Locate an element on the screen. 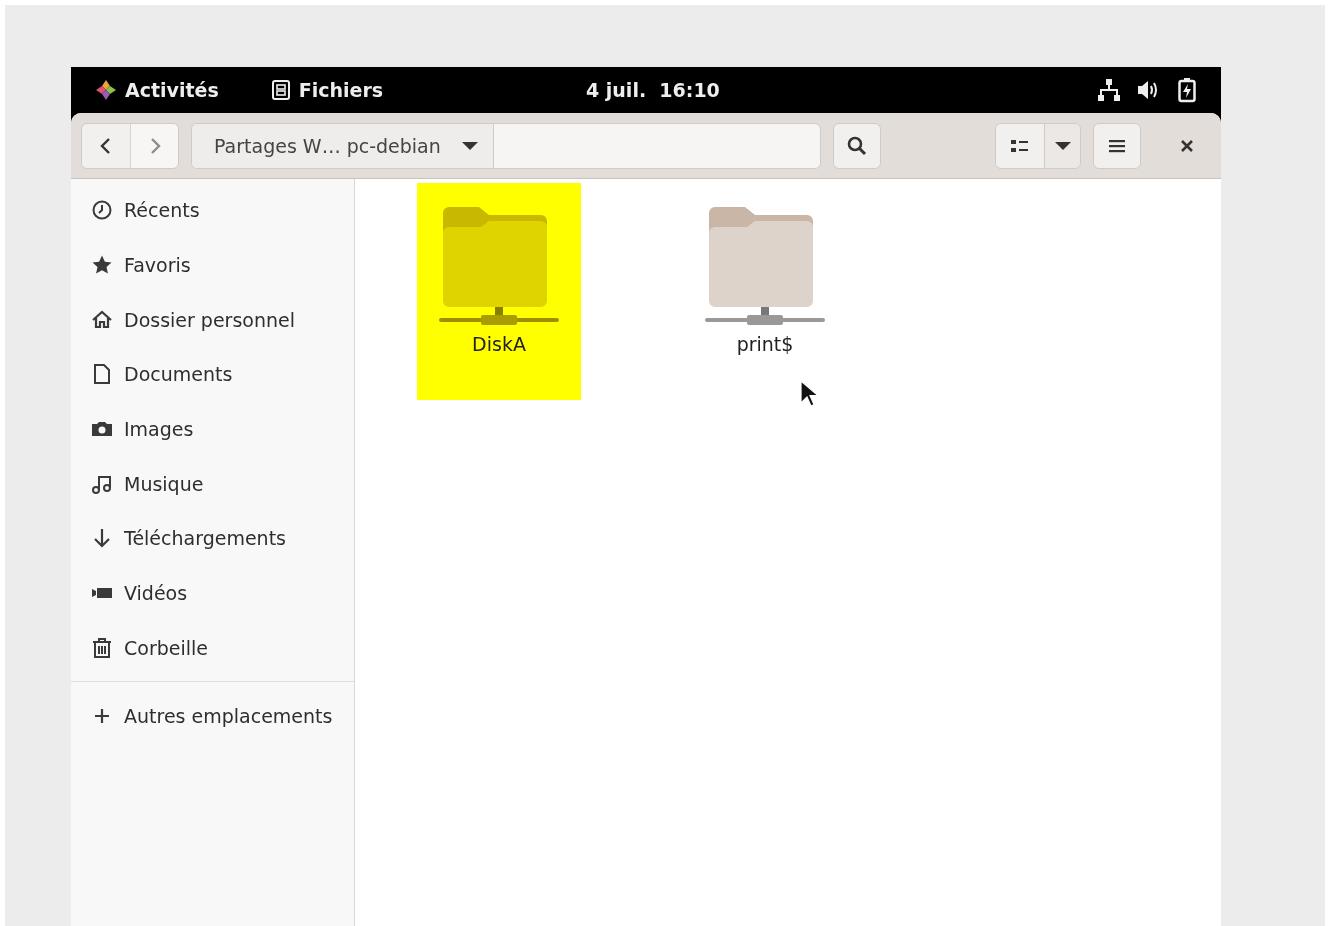  menu-icon is located at coordinates (1117, 145).